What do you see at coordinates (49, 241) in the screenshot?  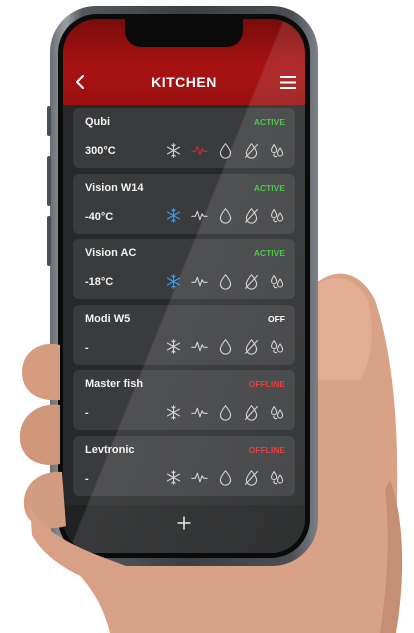 I see `volume-down-button` at bounding box center [49, 241].